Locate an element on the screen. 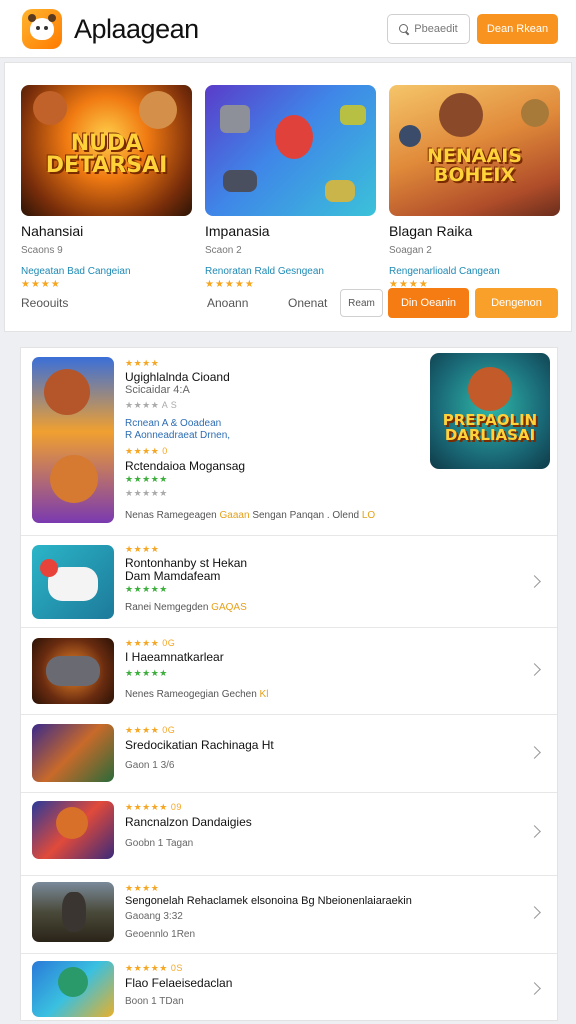 This screenshot has height=1024, width=576. featured-thumbnail: NENAAIS BOHEIX is located at coordinates (474, 150).